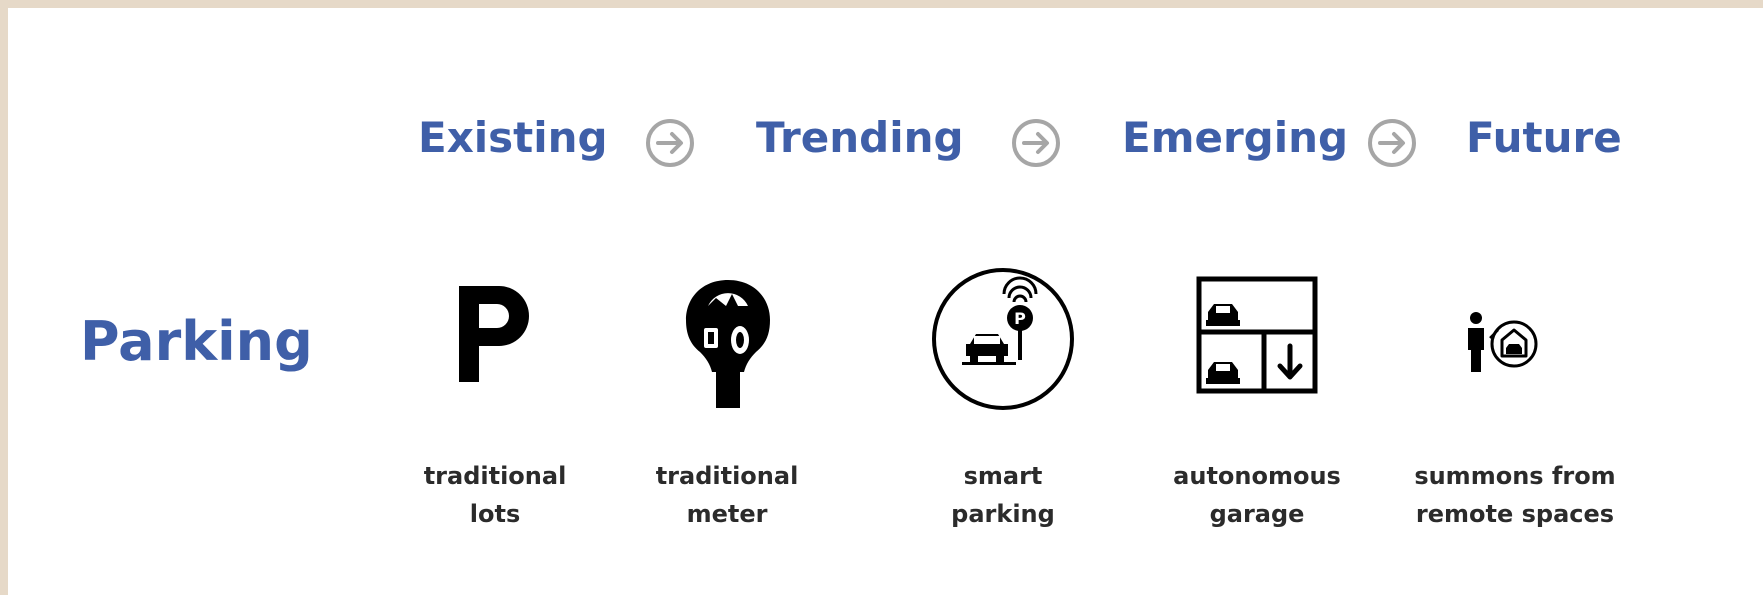 The width and height of the screenshot is (1763, 595). Describe the element at coordinates (1003, 514) in the screenshot. I see `caption-line: parking` at that location.